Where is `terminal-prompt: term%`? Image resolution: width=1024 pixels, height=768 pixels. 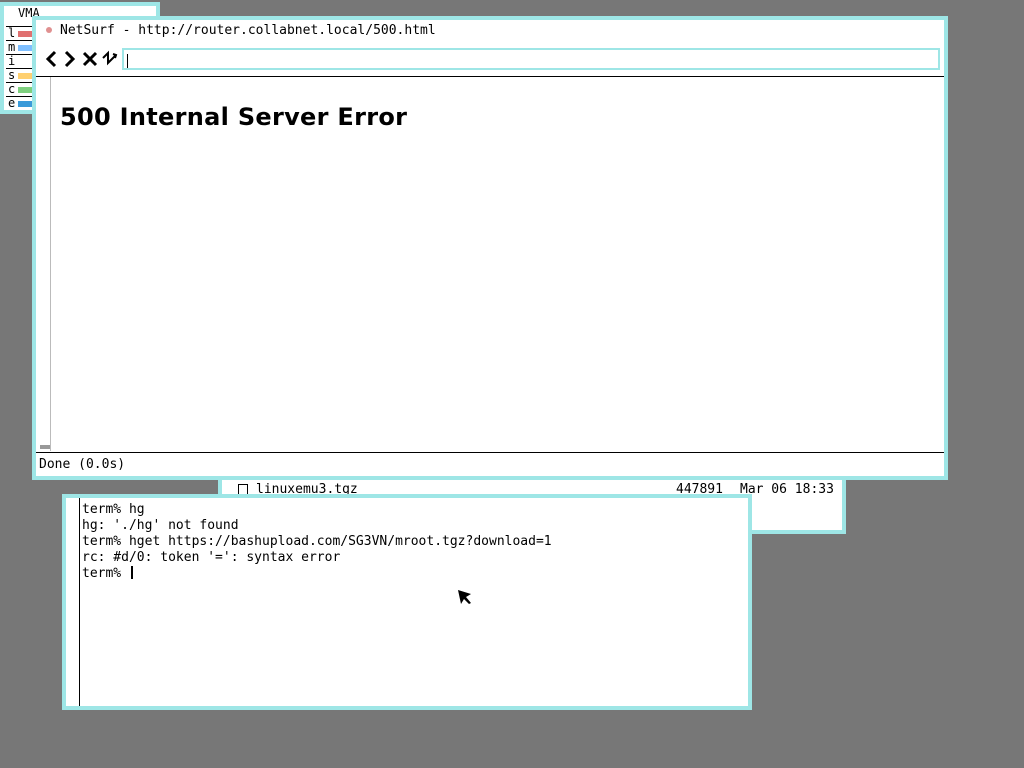
terminal-prompt: term% is located at coordinates (105, 573).